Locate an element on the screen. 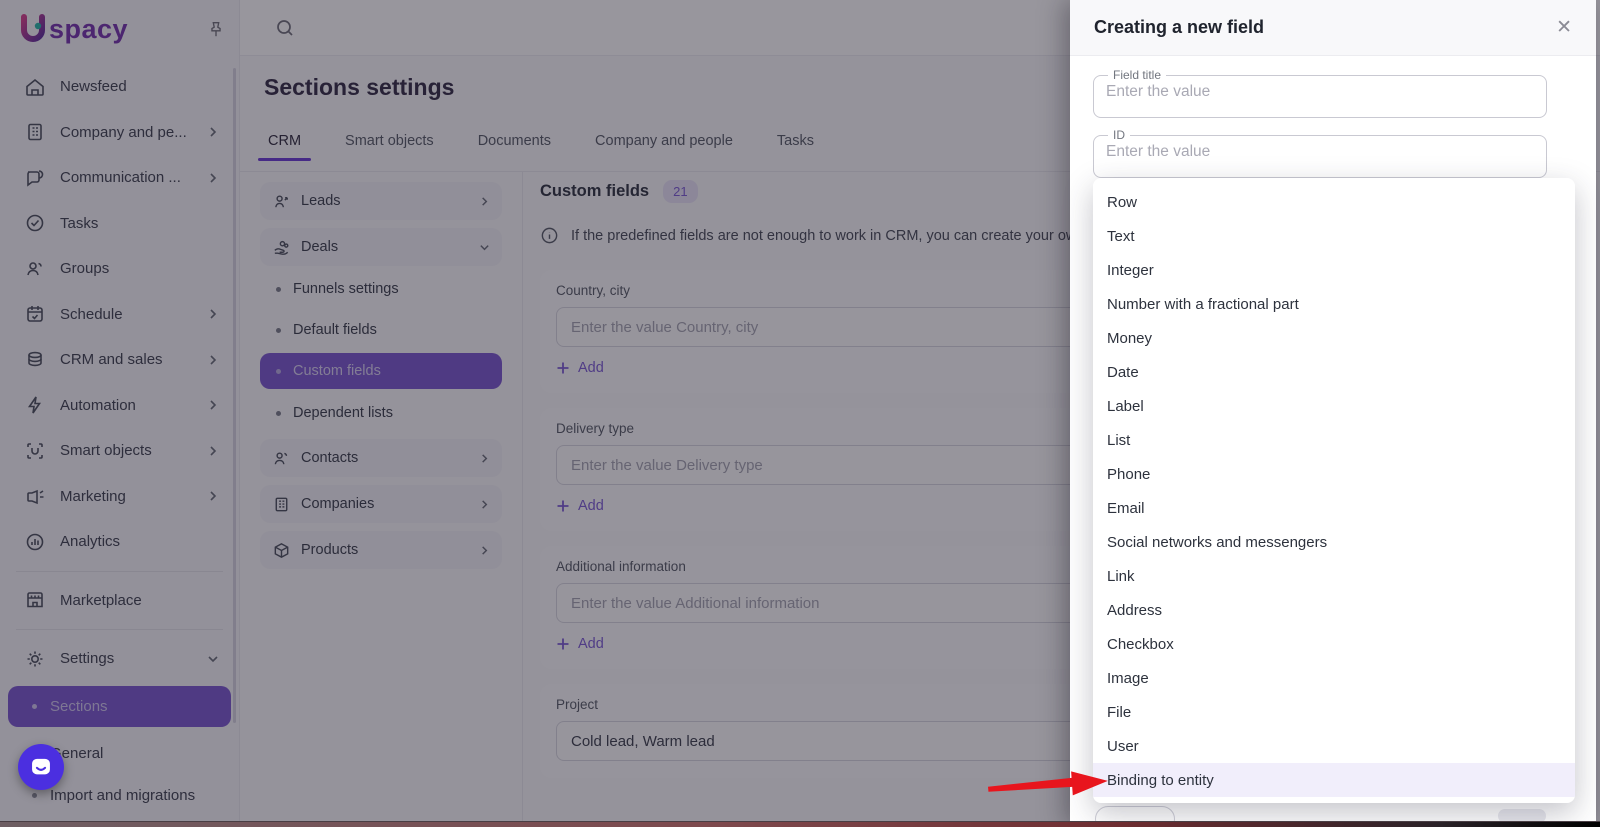 The width and height of the screenshot is (1600, 827). dropdown-option-label: Email is located at coordinates (1126, 508).